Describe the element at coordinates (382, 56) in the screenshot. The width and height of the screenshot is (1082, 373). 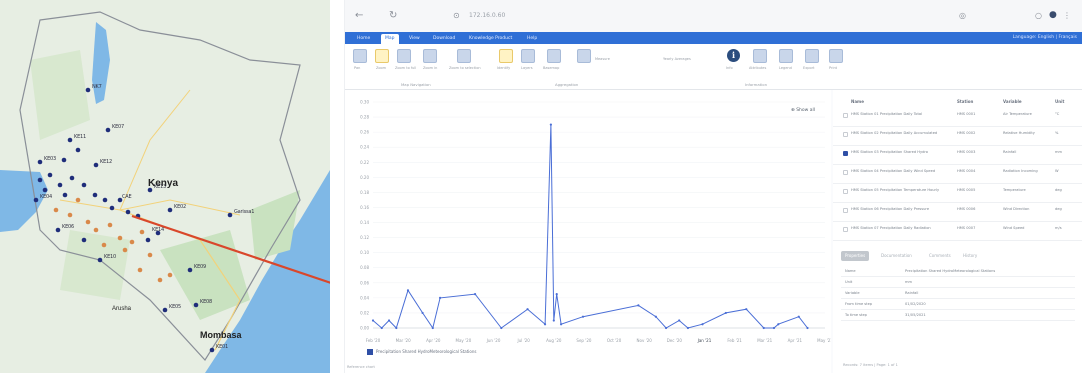
I see `zoom-button` at that location.